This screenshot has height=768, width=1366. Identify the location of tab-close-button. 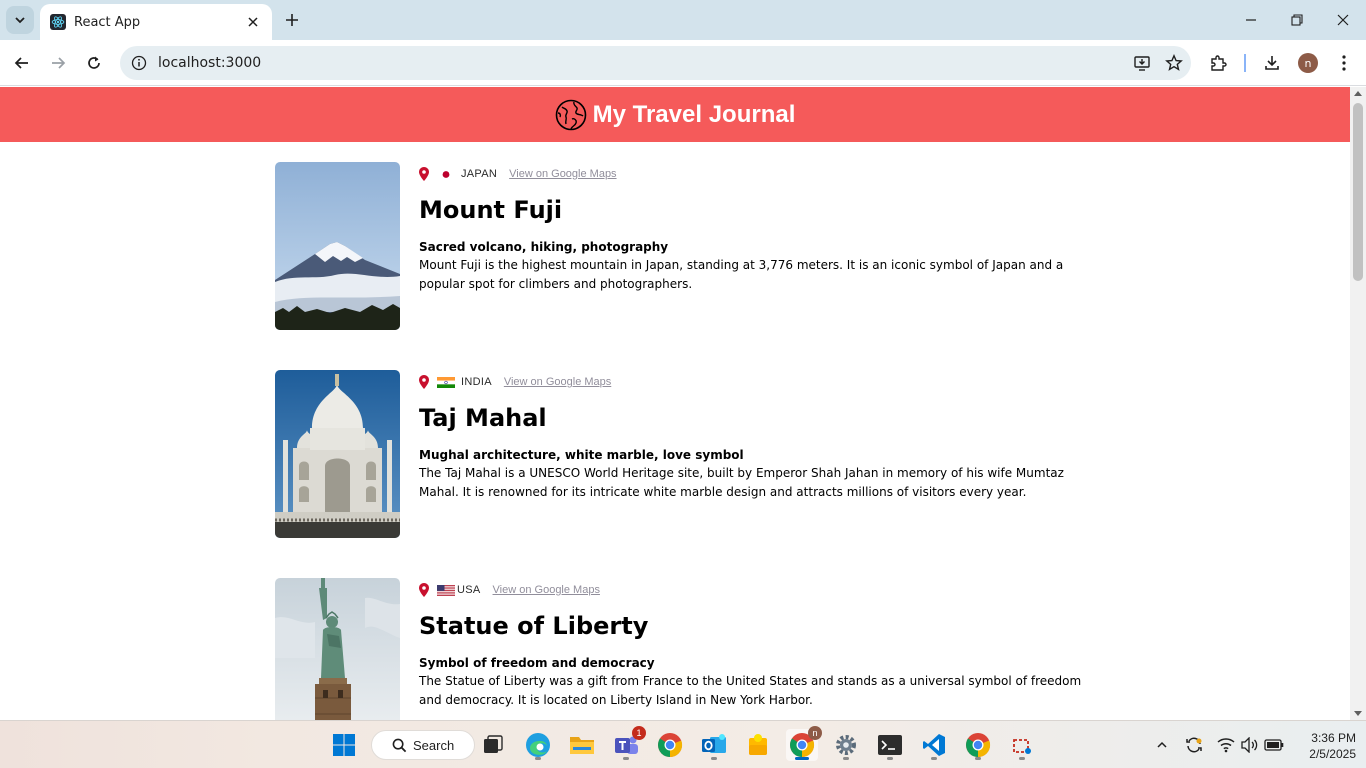
(253, 22).